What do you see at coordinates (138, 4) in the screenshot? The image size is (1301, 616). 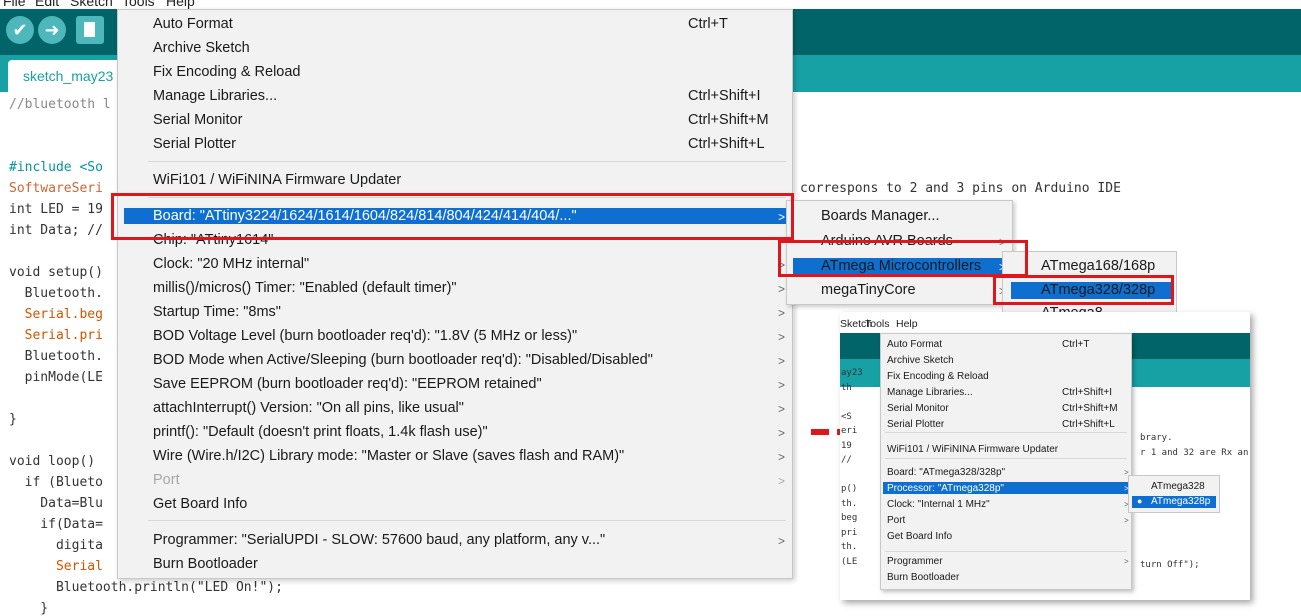 I see `menu-tools: Tools` at bounding box center [138, 4].